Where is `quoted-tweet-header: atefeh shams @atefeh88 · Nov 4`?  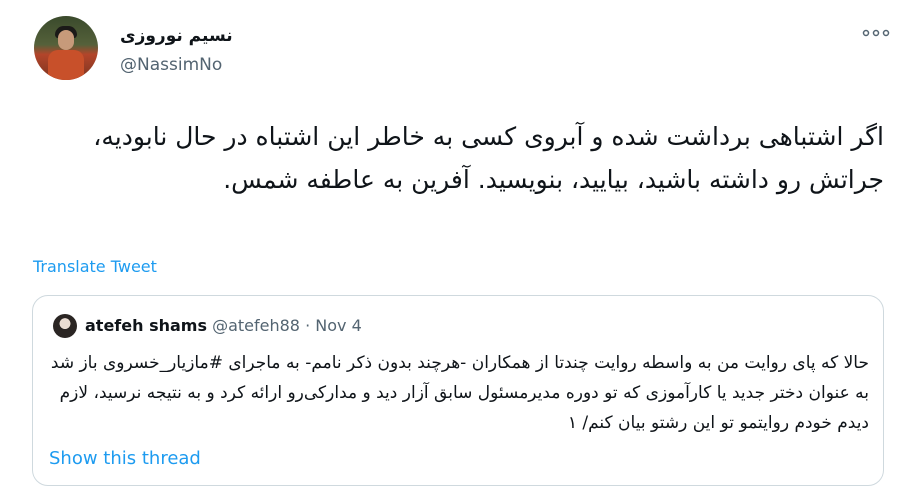
quoted-tweet-header: atefeh shams @atefeh88 · Nov 4 is located at coordinates (223, 325).